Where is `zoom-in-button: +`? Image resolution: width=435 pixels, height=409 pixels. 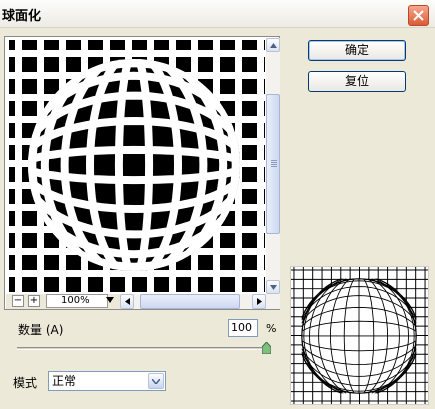 zoom-in-button: + is located at coordinates (34, 301).